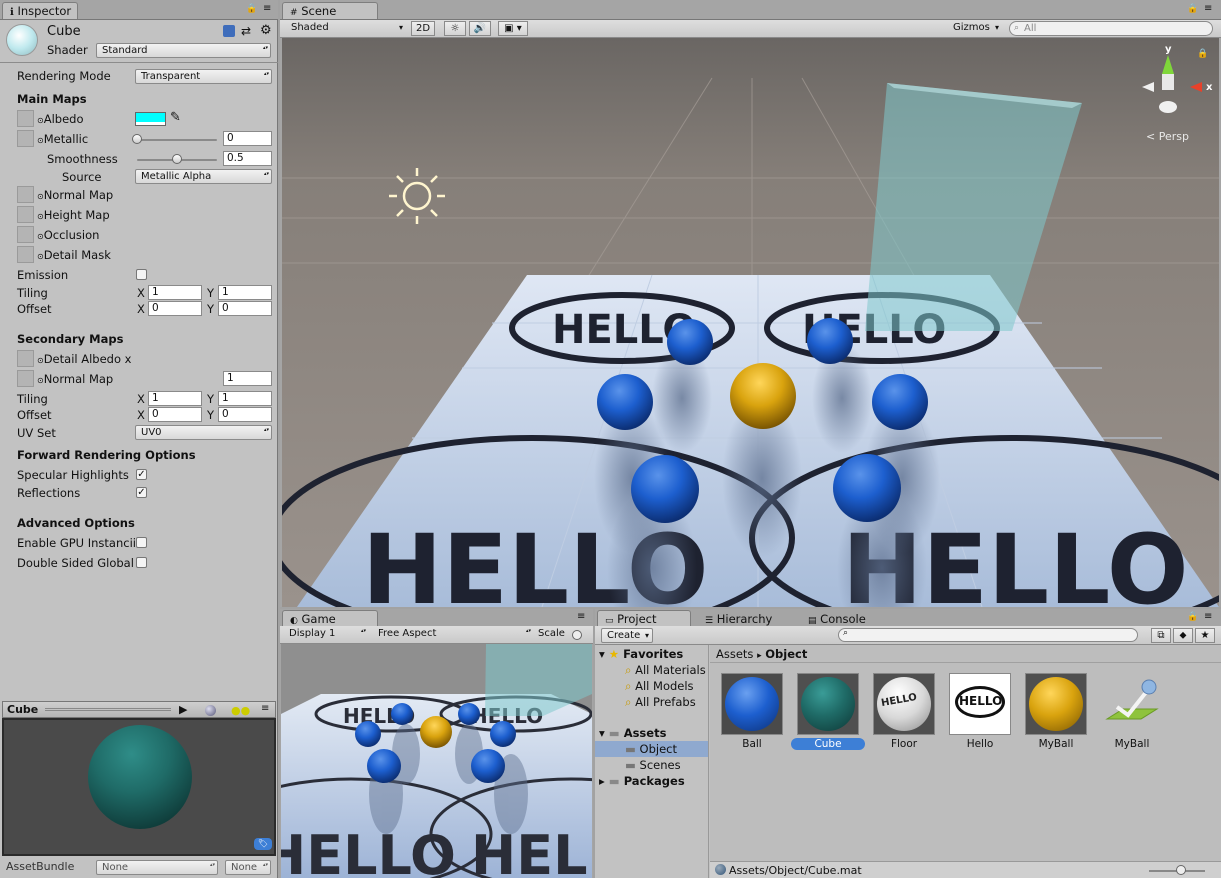 This screenshot has height=878, width=1221. Describe the element at coordinates (1056, 711) in the screenshot. I see `asset-myball-material: MyBall` at that location.